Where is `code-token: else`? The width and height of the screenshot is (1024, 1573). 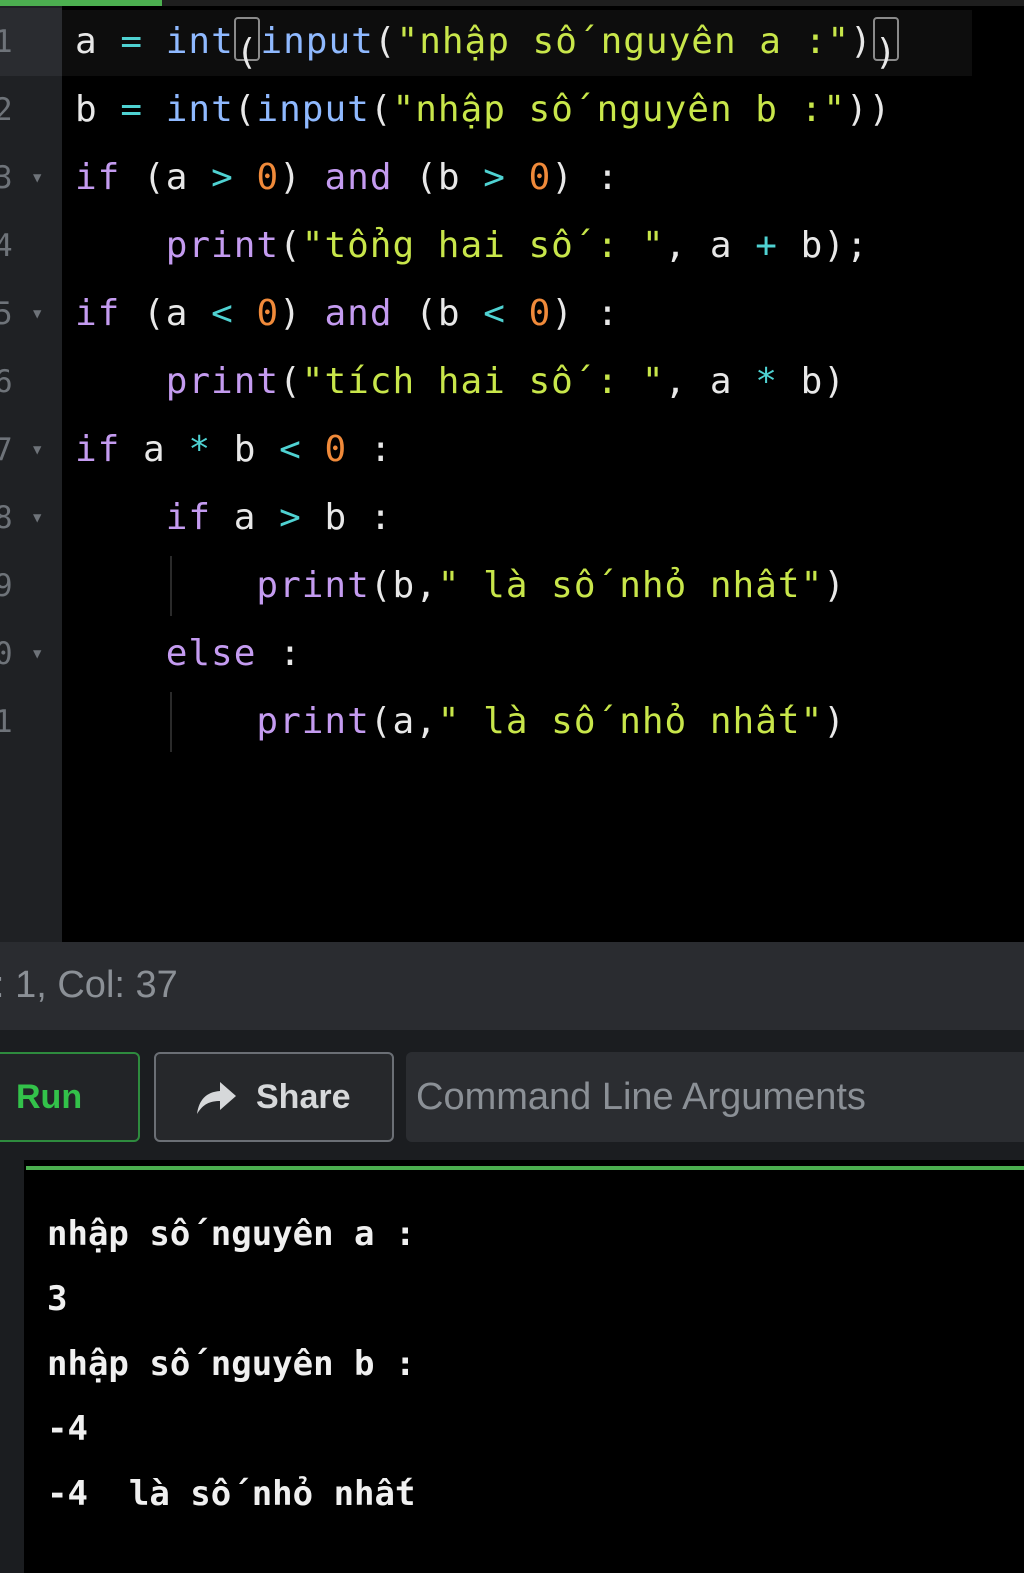 code-token: else is located at coordinates (211, 653).